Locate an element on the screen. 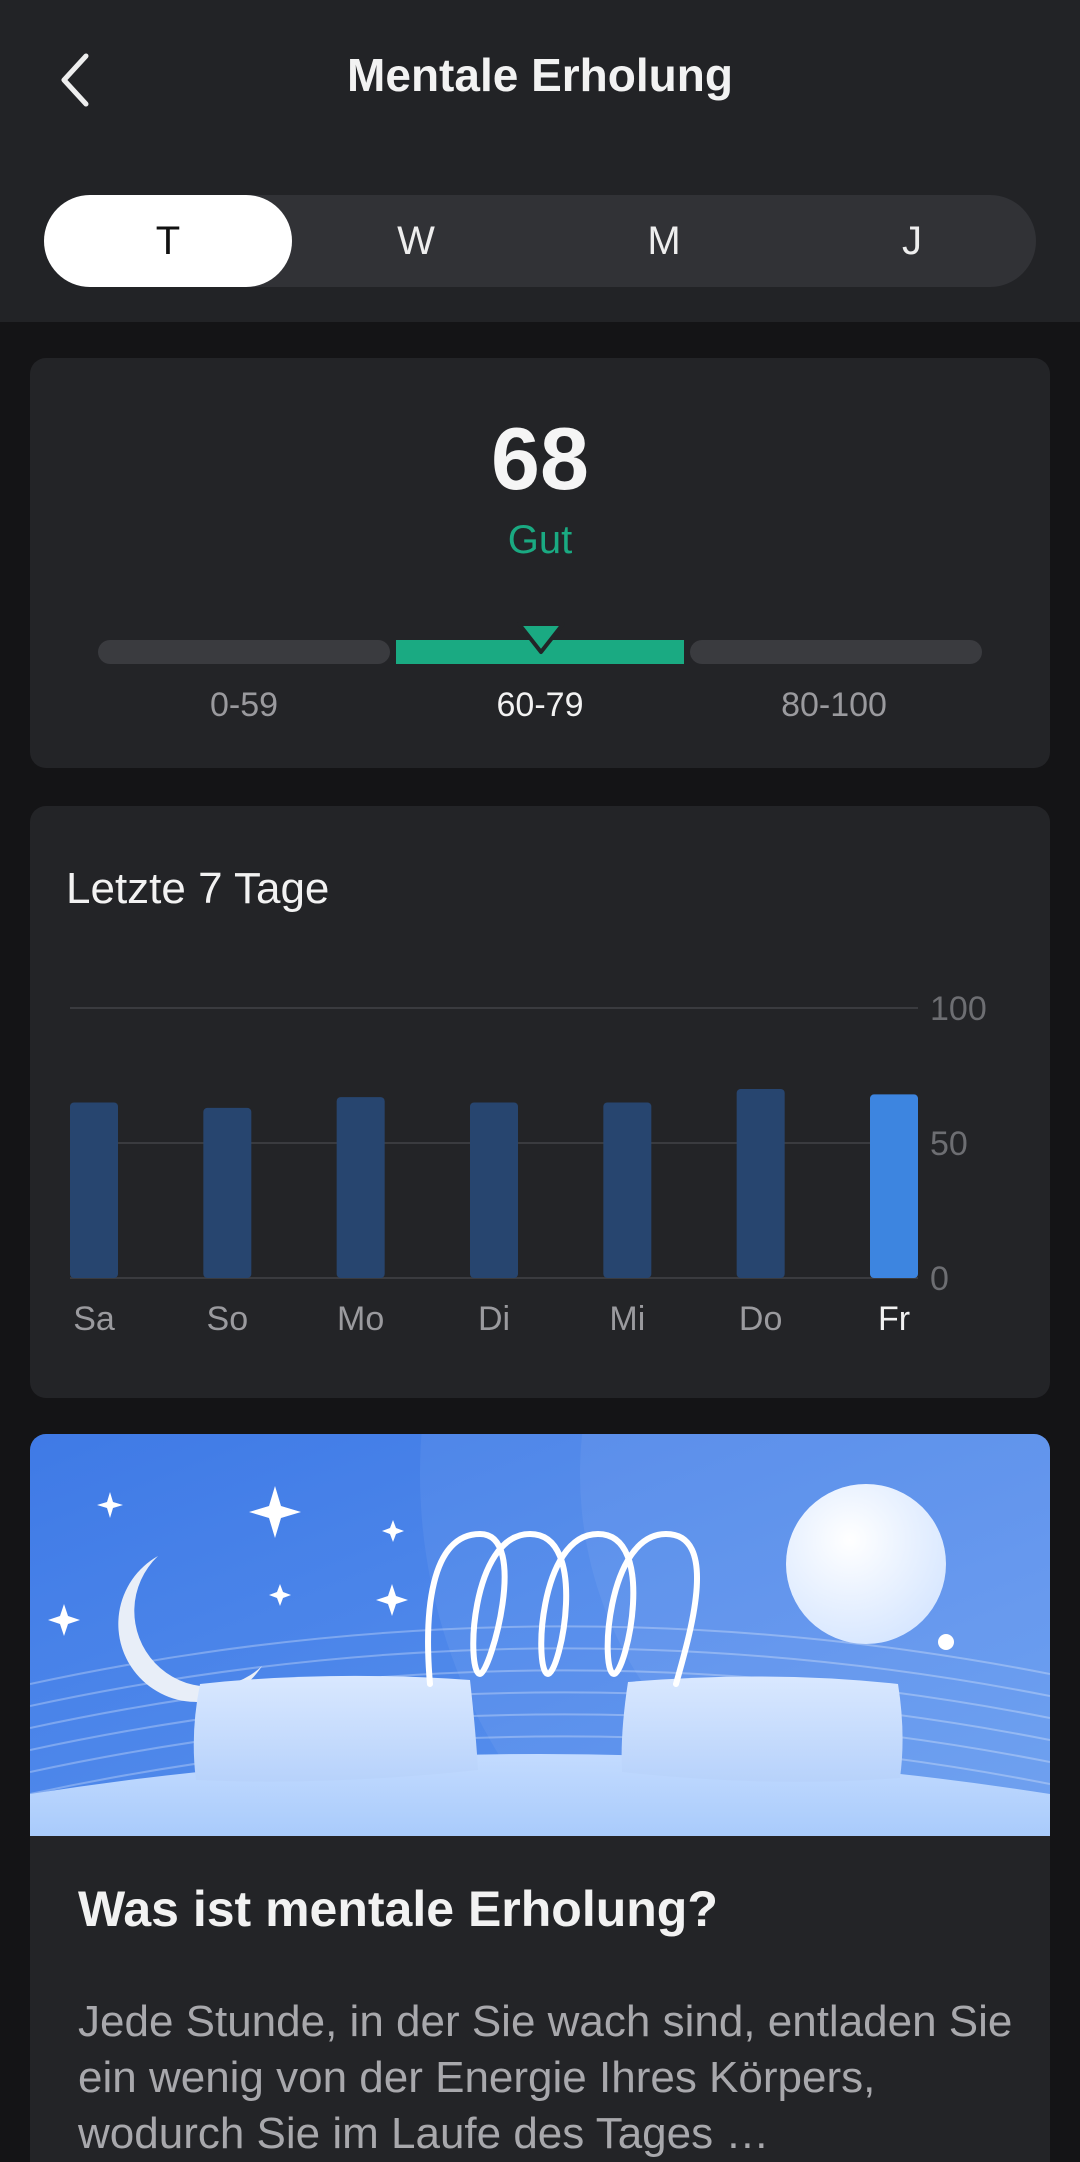 The image size is (1080, 2162). chart-bar-sa is located at coordinates (94, 1190).